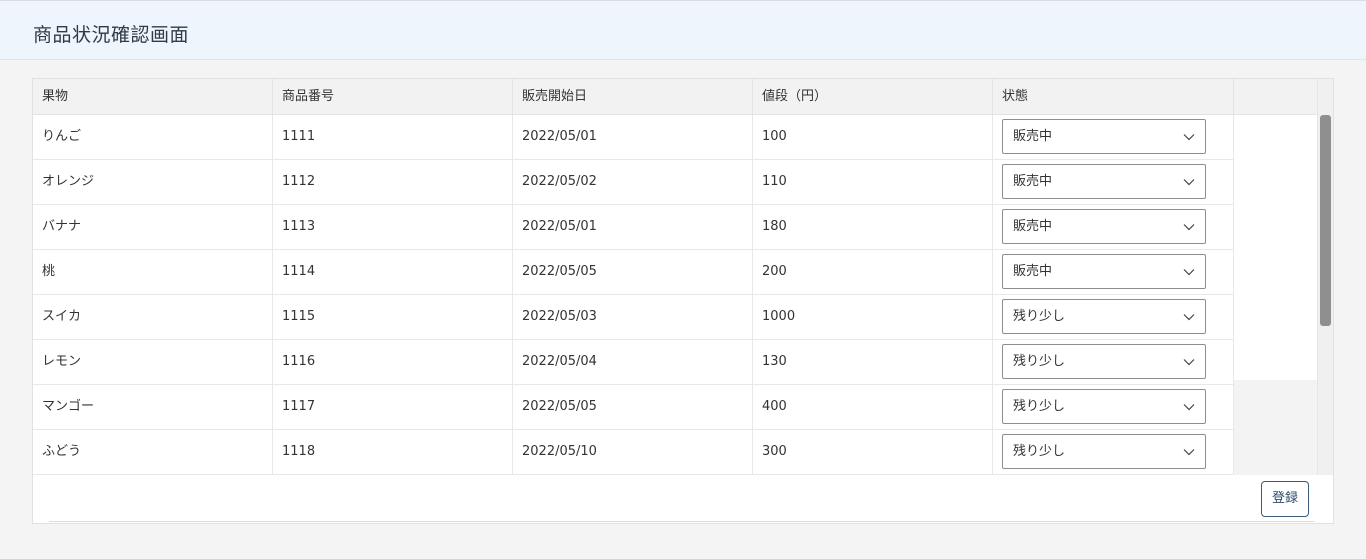 This screenshot has height=559, width=1366. Describe the element at coordinates (393, 137) in the screenshot. I see `cell-code: 1111` at that location.